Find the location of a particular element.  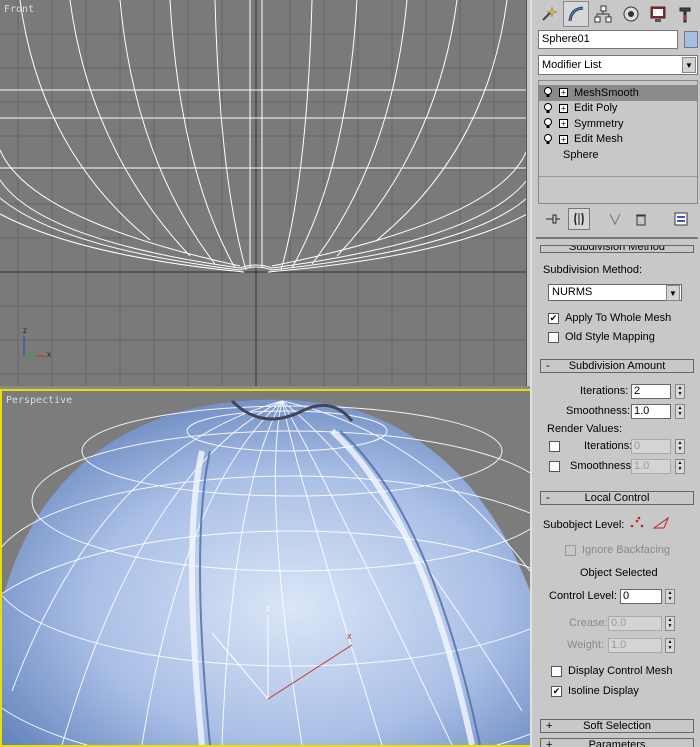

weight-label: Weight: is located at coordinates (586, 645).